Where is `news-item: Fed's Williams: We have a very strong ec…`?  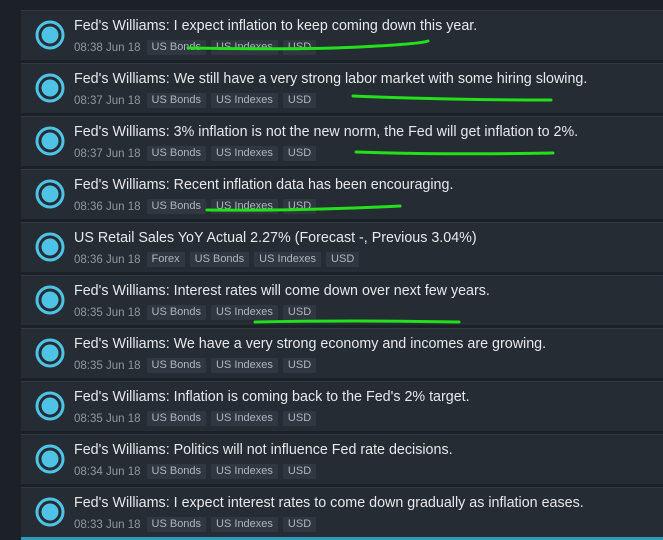
news-item: Fed's Williams: We have a very strong ec… is located at coordinates (342, 353).